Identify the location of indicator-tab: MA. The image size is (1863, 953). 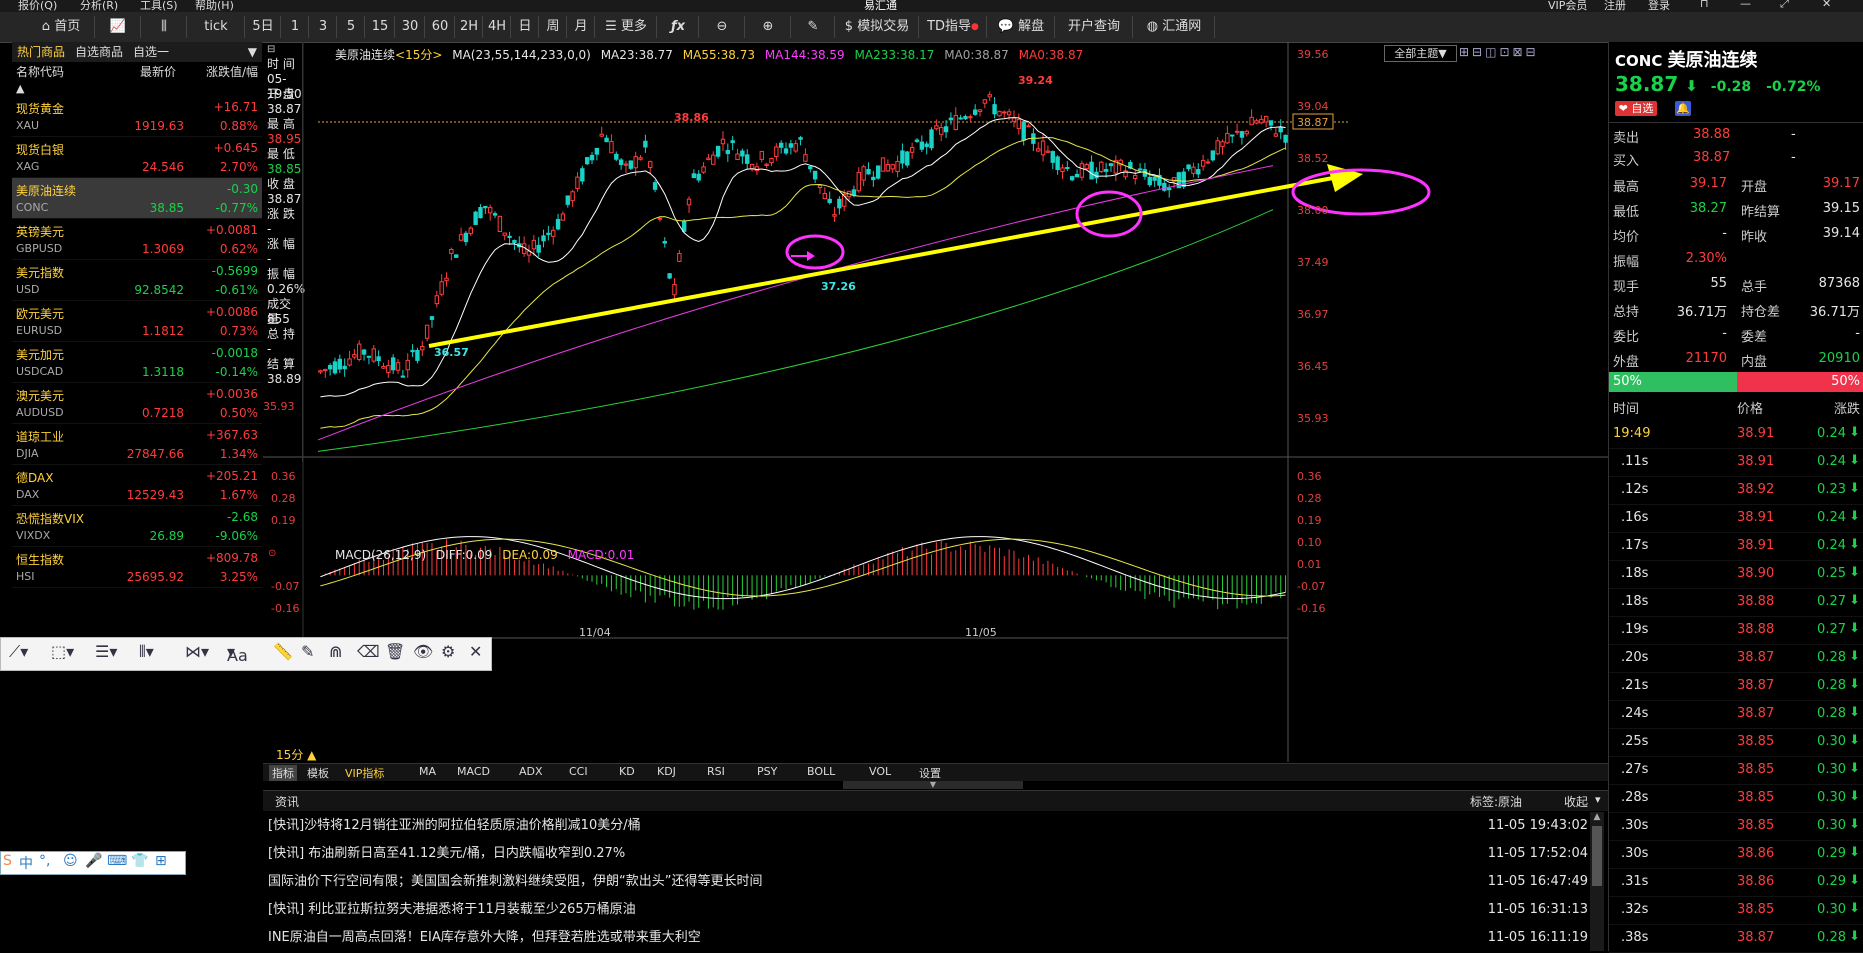
(427, 771).